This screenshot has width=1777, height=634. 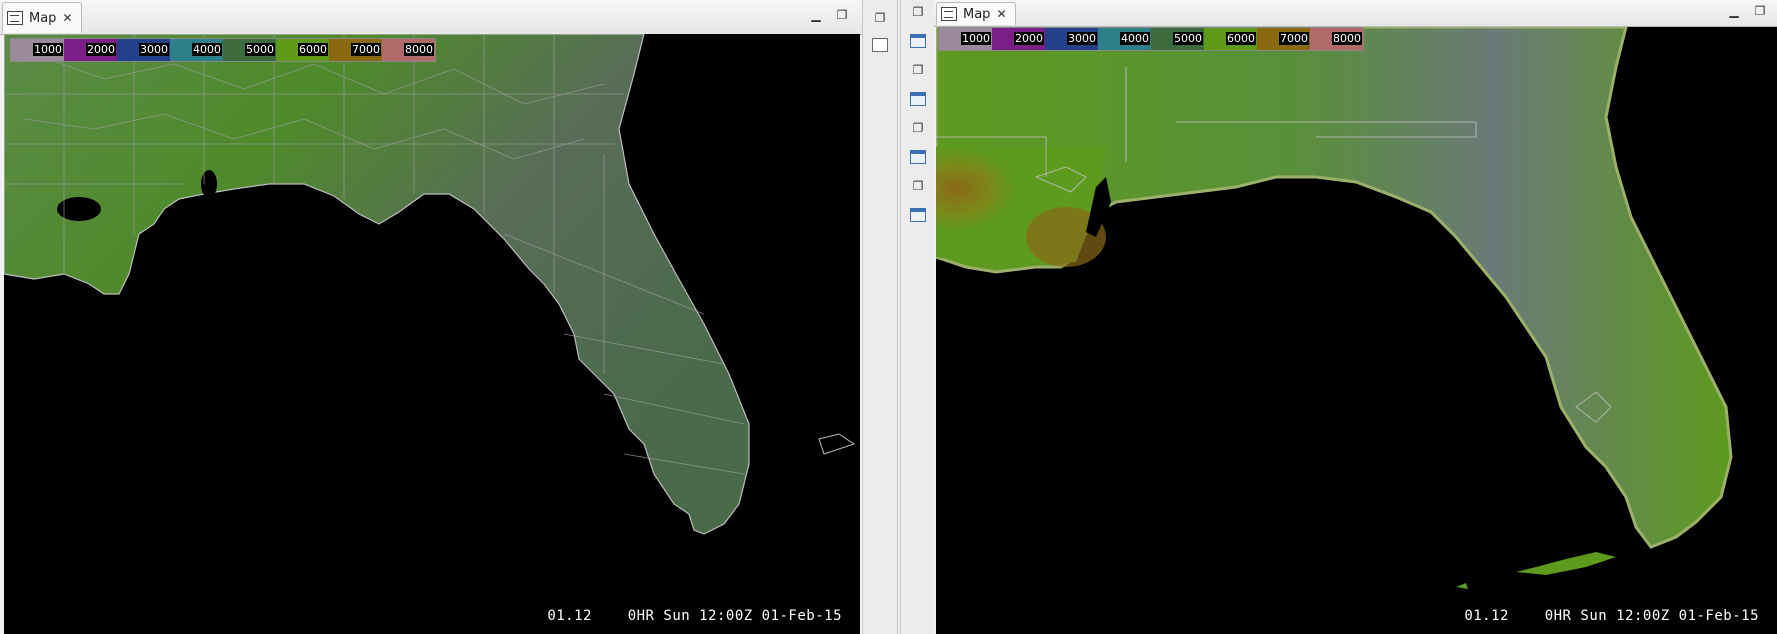 What do you see at coordinates (431, 17) in the screenshot?
I see `left-tab-bar: Map ✕ ▁ ❐` at bounding box center [431, 17].